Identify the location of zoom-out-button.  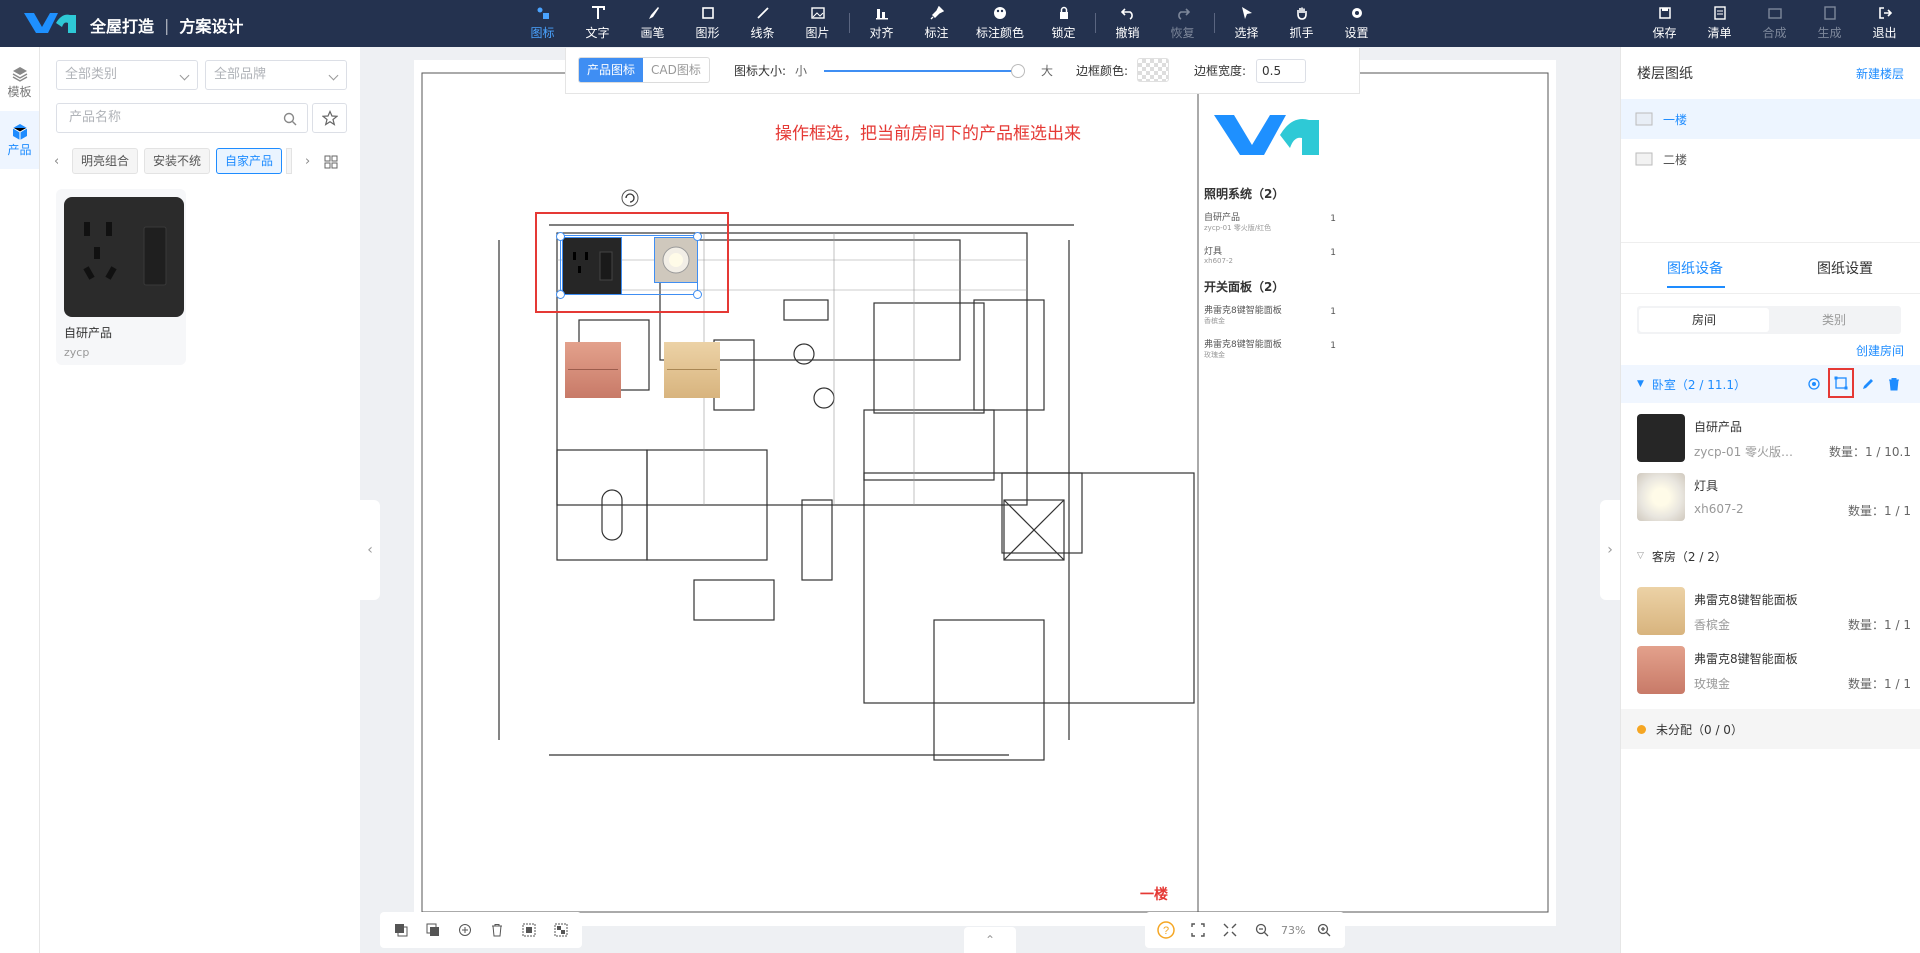
(1262, 930).